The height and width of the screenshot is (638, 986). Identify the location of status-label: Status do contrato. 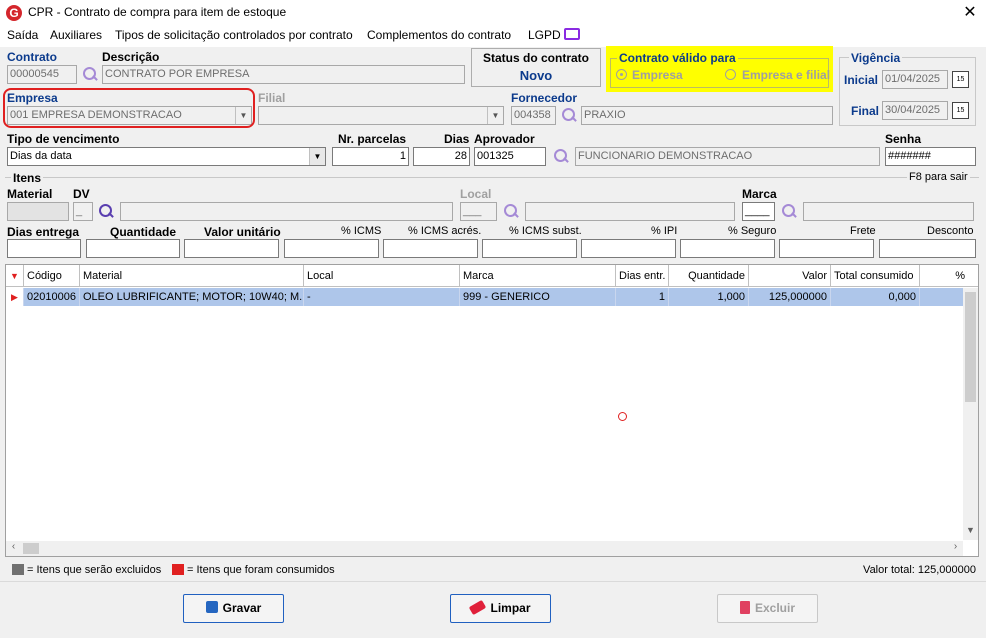
(535, 58).